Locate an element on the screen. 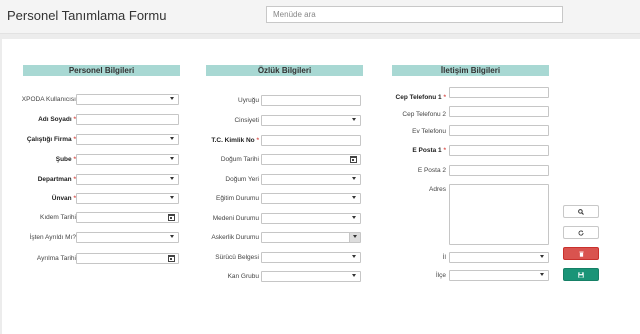  label-tc-kimlik: T.C. Kimlik No * is located at coordinates (235, 140).